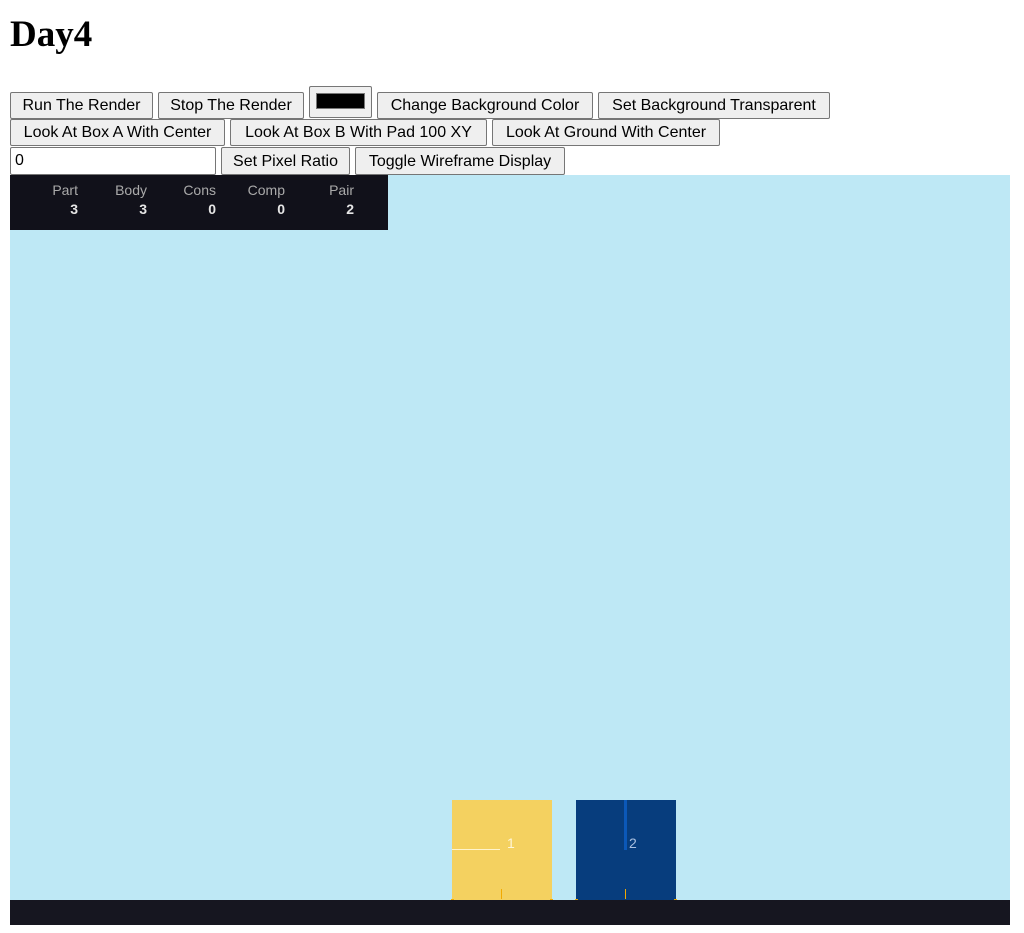  I want to click on box-a-axis-line, so click(476, 849).